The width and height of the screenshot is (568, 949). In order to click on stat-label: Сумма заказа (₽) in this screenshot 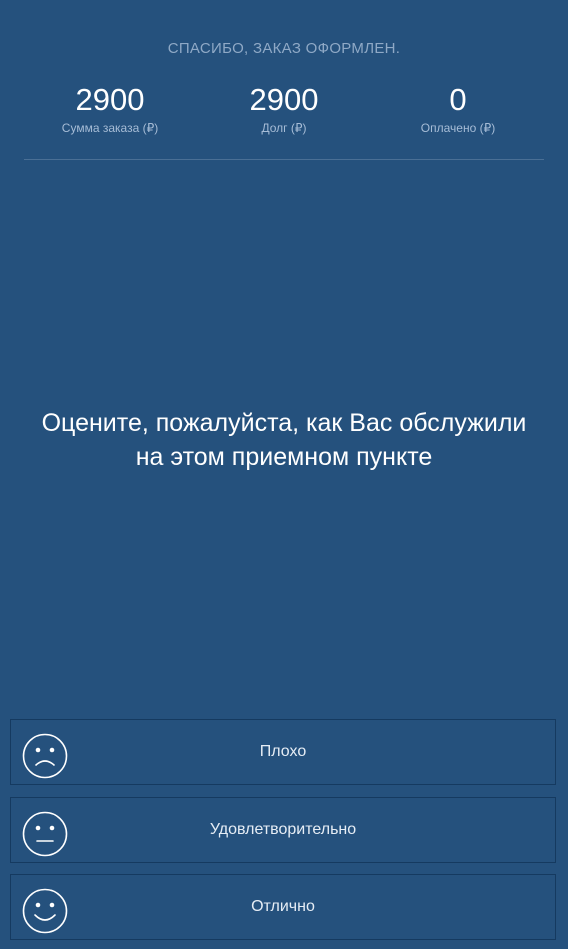, I will do `click(110, 128)`.